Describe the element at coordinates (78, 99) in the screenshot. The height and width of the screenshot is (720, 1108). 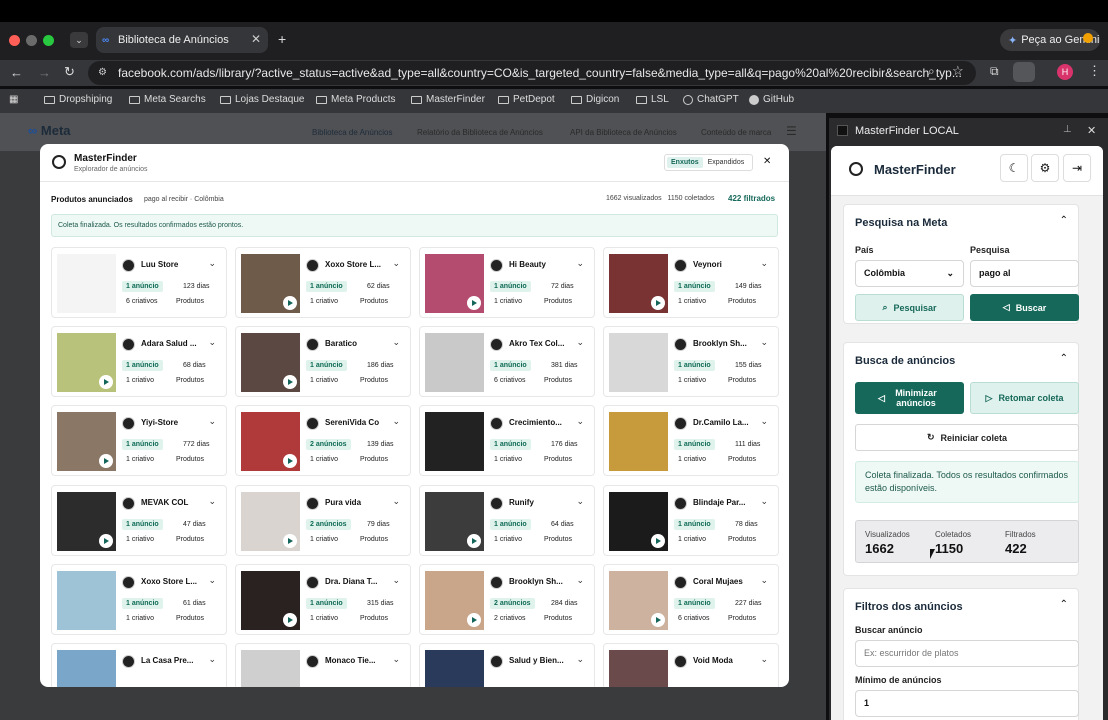
I see `bookmark-dropshiping: Dropshiping` at that location.